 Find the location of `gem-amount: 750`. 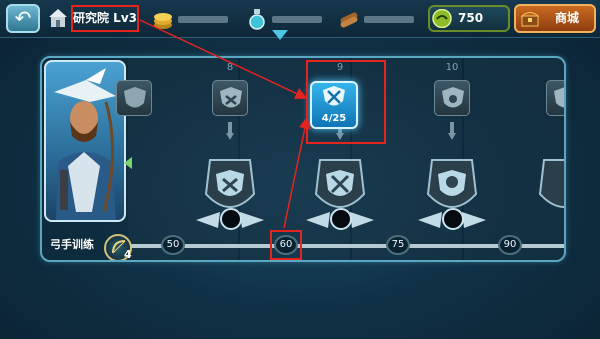

gem-amount: 750 is located at coordinates (471, 18).